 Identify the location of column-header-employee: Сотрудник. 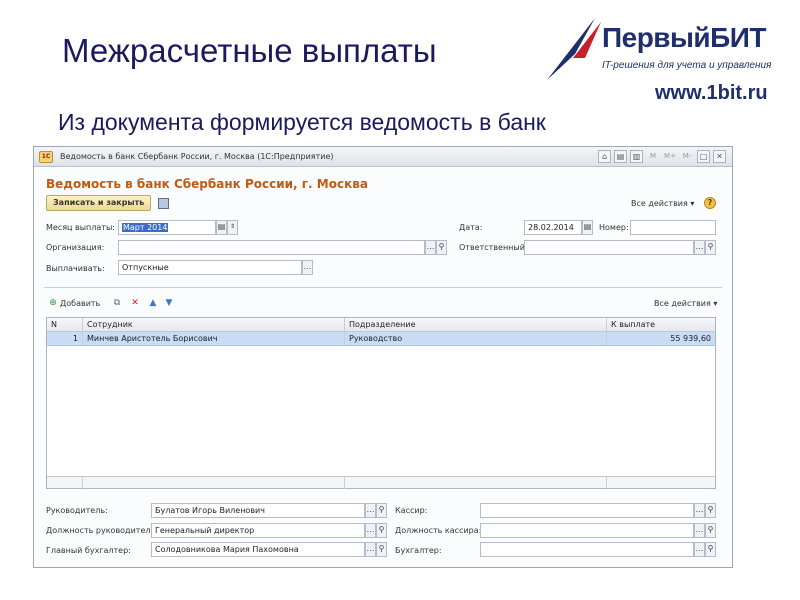
(214, 324).